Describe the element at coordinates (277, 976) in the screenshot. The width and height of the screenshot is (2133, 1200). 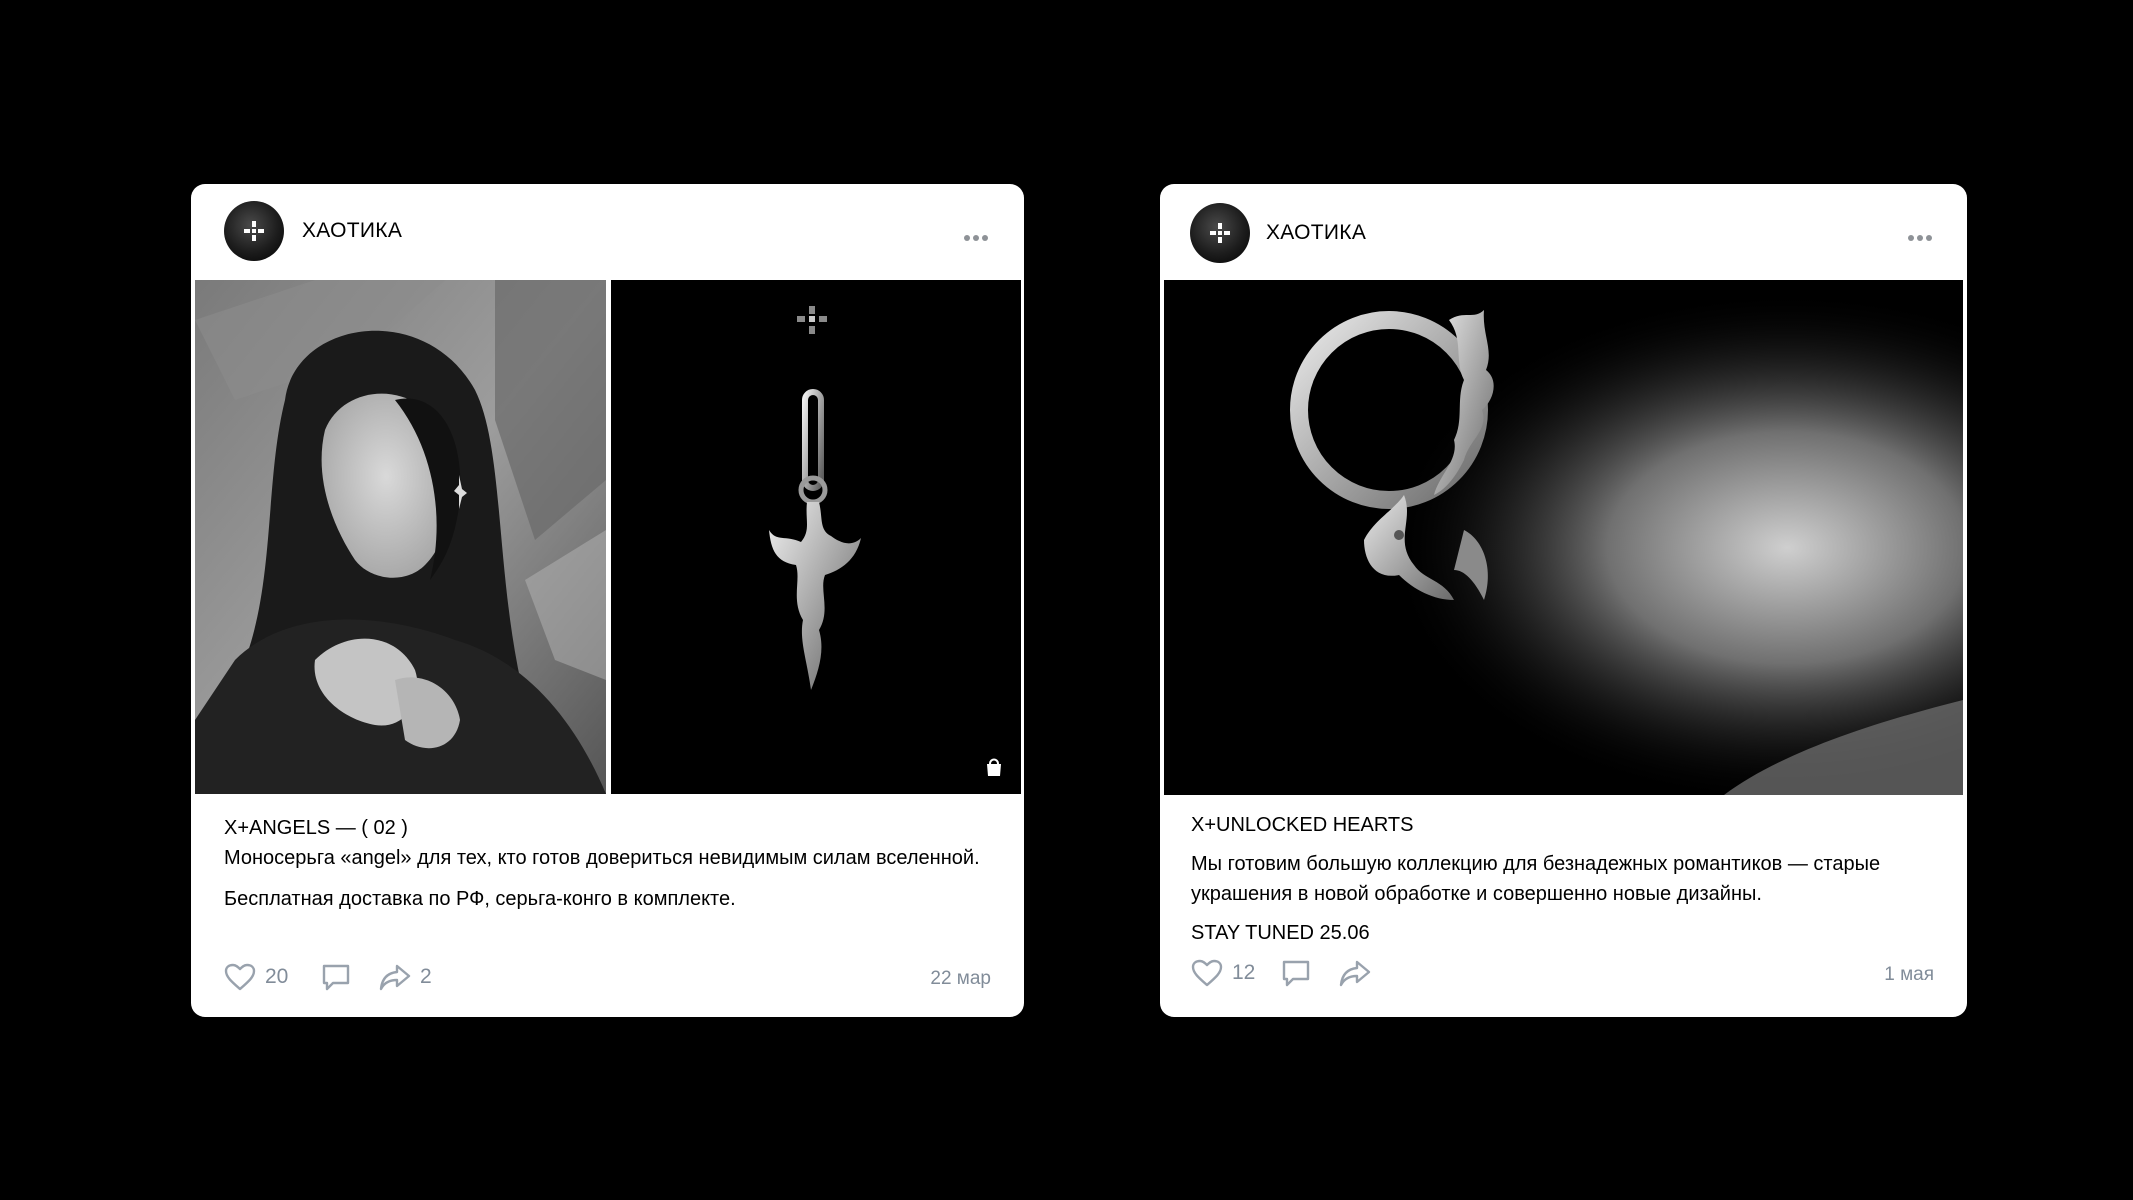
I see `like-count: 20` at that location.